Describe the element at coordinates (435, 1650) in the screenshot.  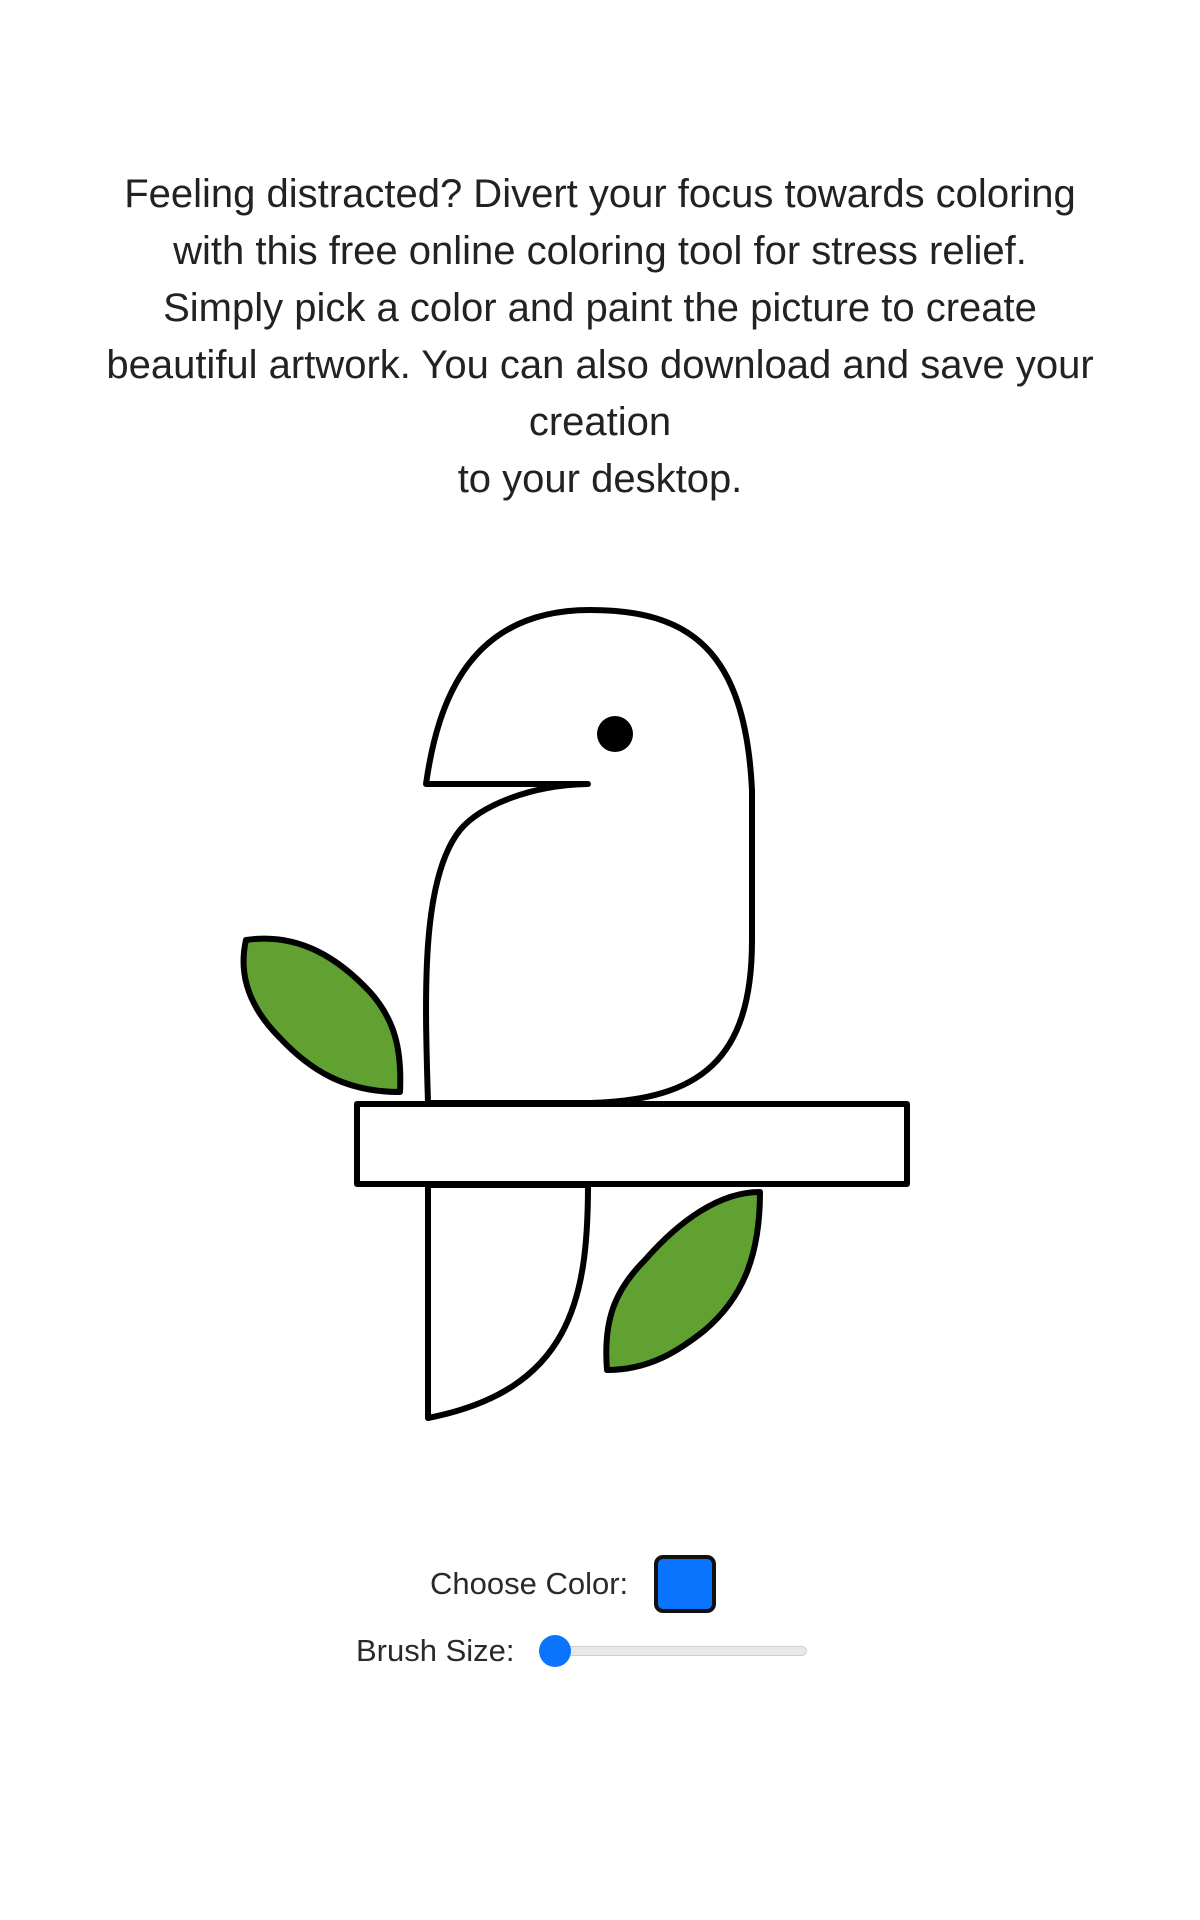
I see `brush-size-label: Brush Size:` at that location.